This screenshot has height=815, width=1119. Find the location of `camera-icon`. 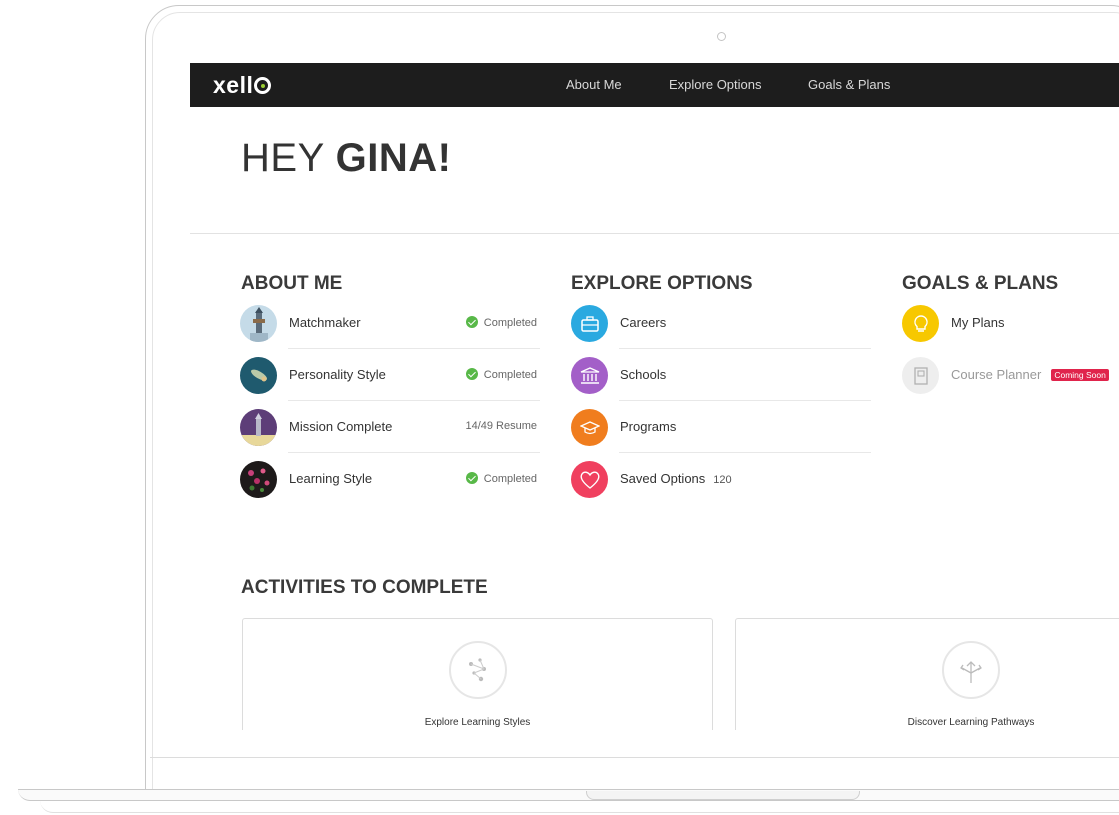

camera-icon is located at coordinates (721, 36).